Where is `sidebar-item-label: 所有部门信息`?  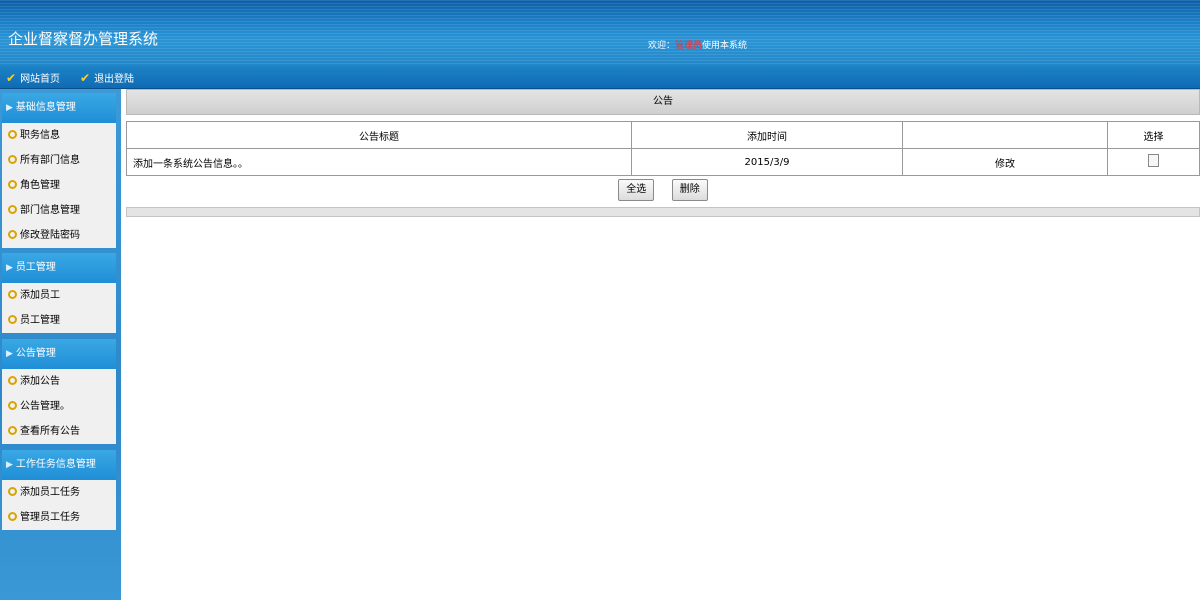 sidebar-item-label: 所有部门信息 is located at coordinates (50, 160).